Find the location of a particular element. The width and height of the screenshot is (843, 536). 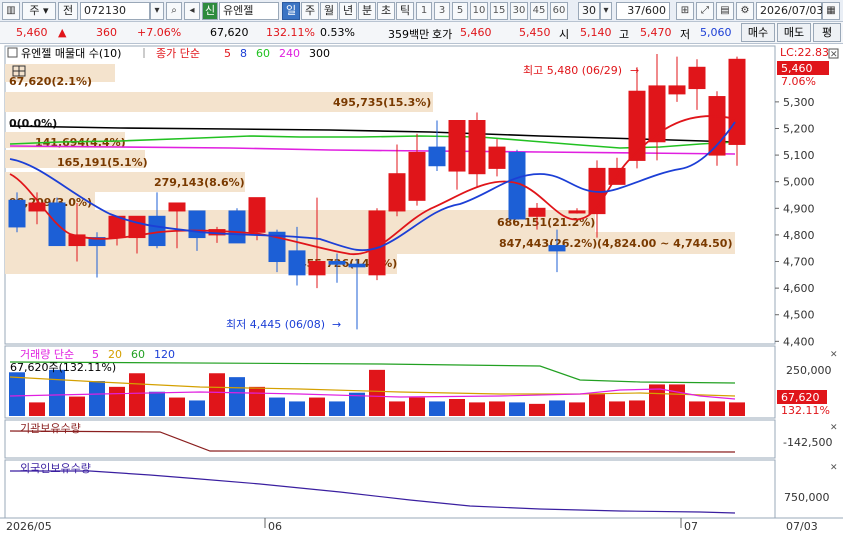

period-tab: 월 is located at coordinates (329, 11).